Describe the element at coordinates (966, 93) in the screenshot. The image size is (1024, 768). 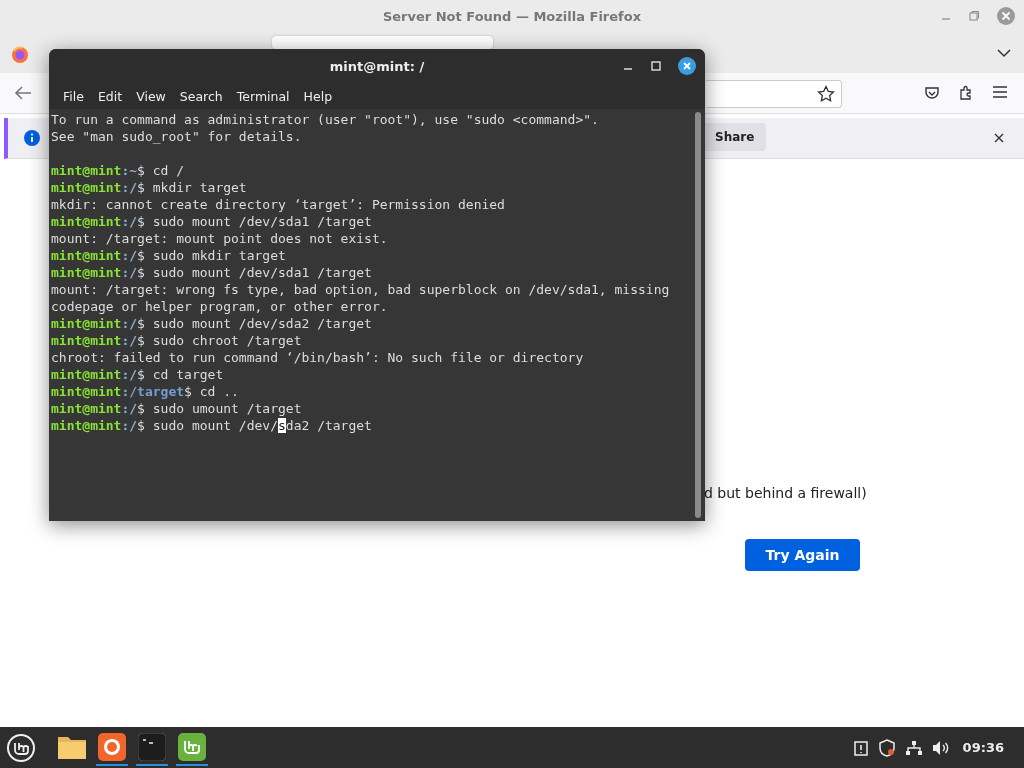
I see `puzzle-icon` at that location.